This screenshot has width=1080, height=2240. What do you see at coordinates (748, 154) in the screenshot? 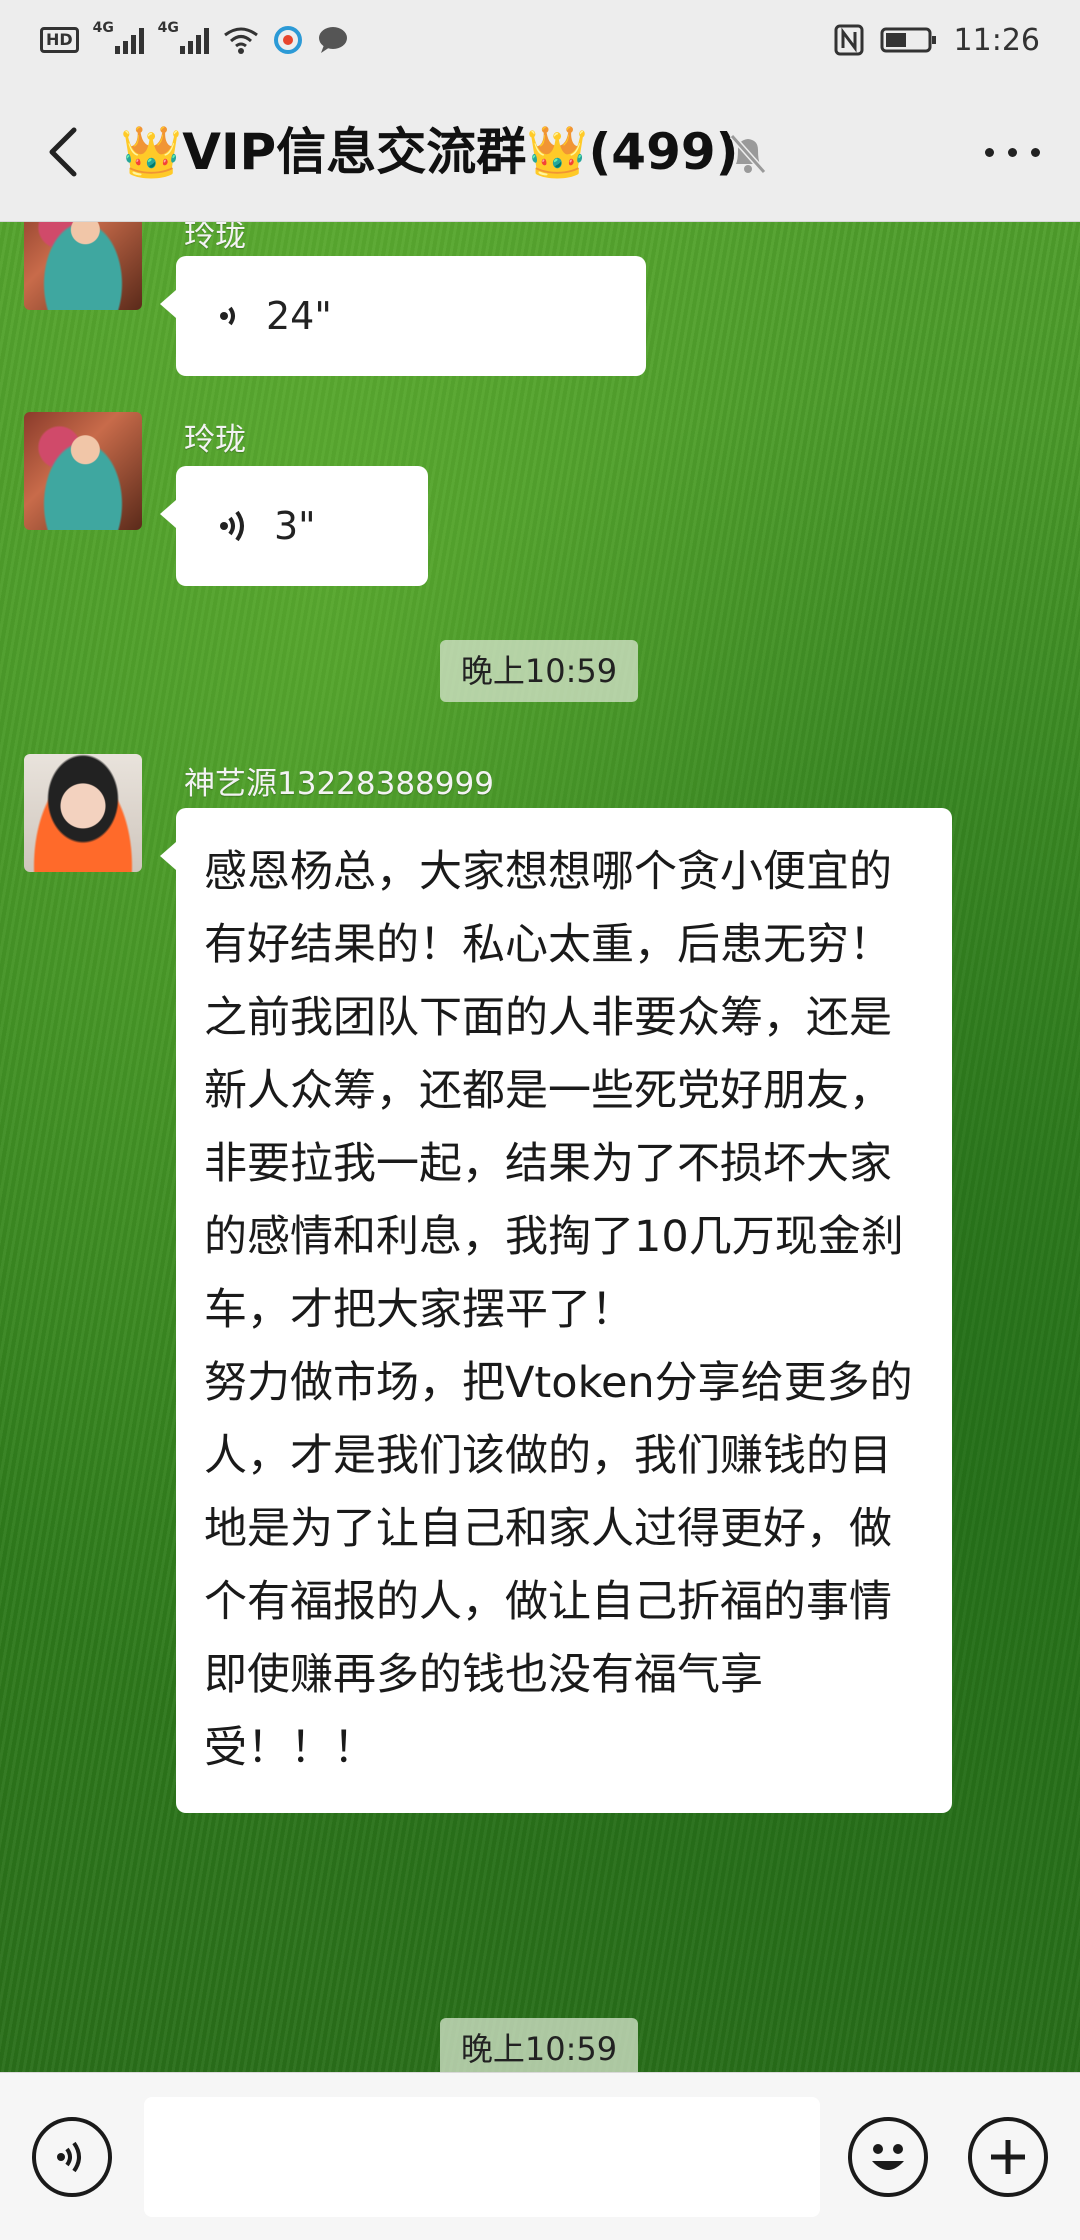
I see `bell-off-icon` at bounding box center [748, 154].